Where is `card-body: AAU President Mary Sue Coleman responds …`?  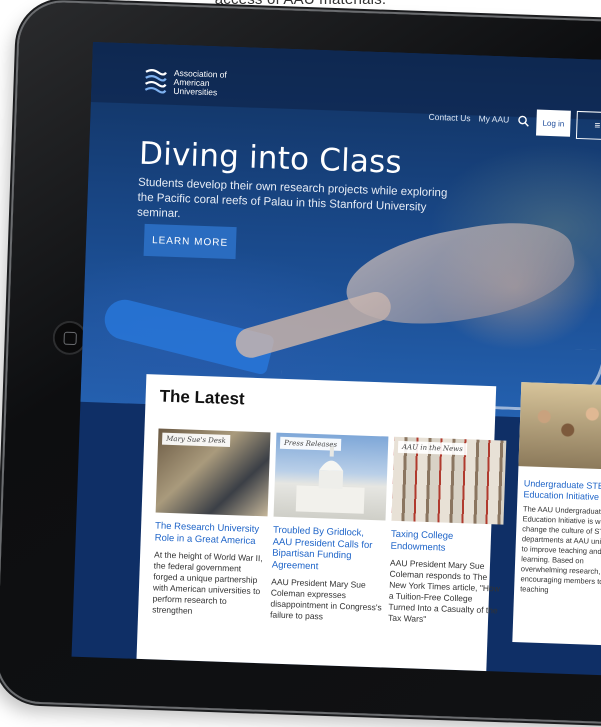 card-body: AAU President Mary Sue Coleman responds … is located at coordinates (444, 590).